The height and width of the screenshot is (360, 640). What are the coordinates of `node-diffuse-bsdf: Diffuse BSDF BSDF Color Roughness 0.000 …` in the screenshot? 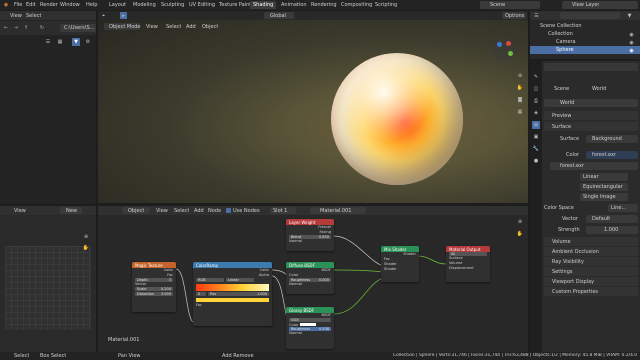 It's located at (310, 278).